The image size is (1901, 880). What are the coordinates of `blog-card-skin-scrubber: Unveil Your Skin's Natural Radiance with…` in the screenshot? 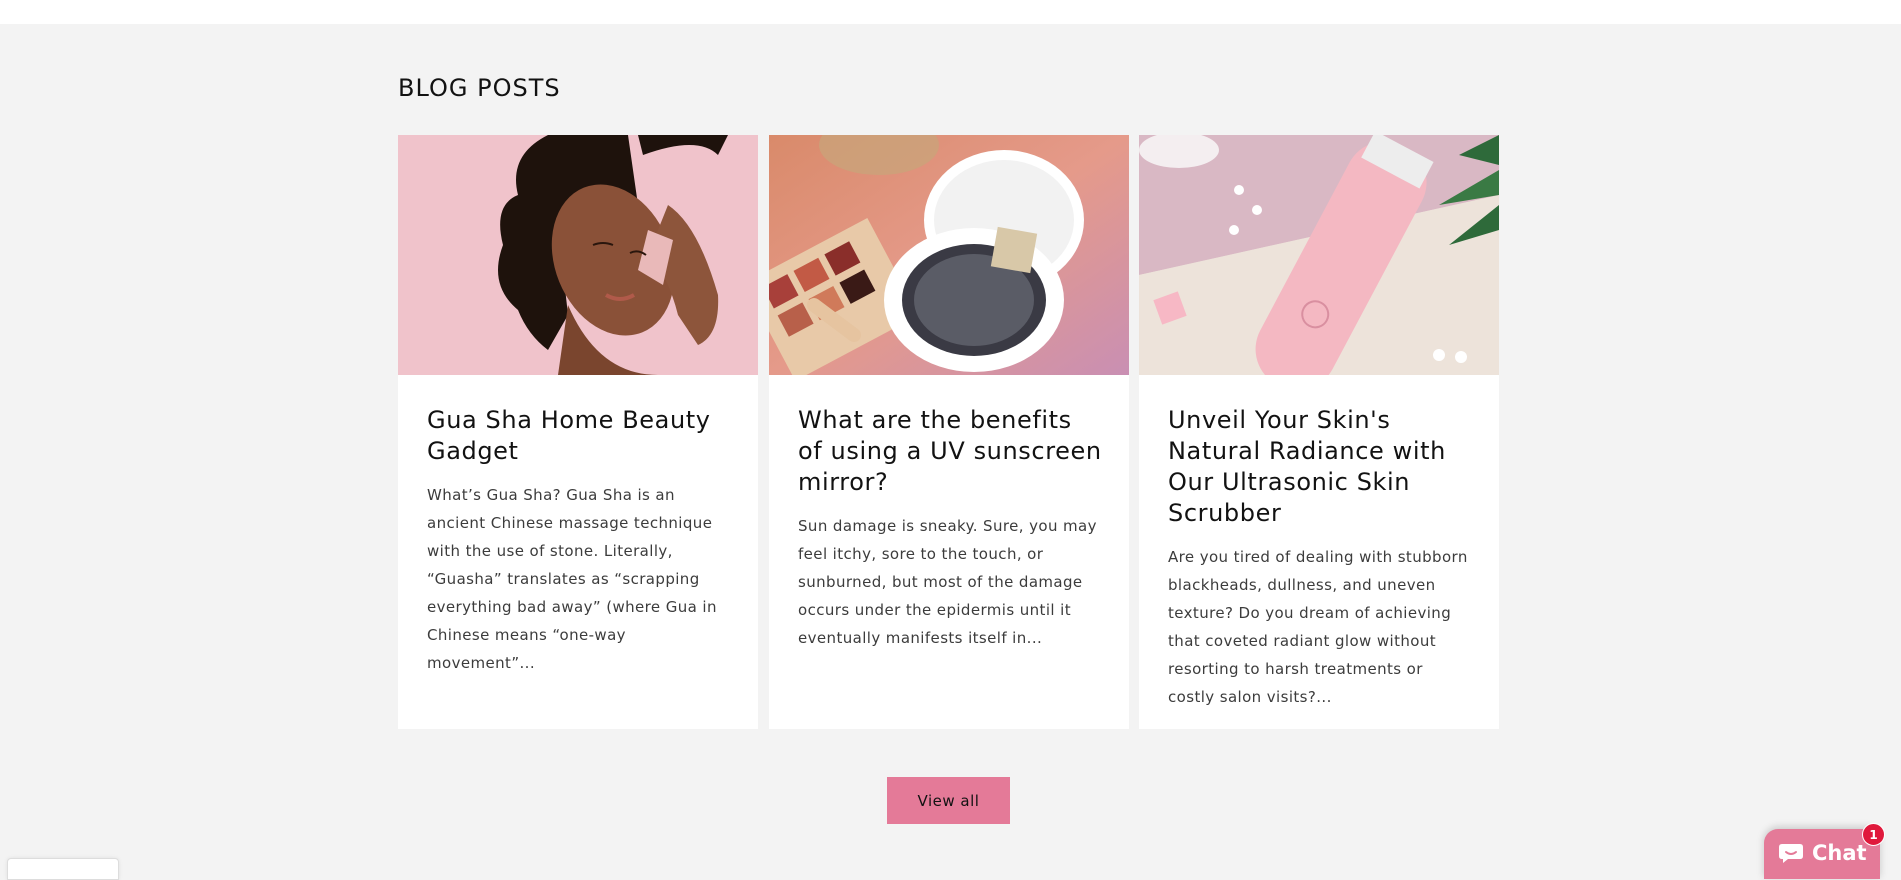 It's located at (1319, 432).